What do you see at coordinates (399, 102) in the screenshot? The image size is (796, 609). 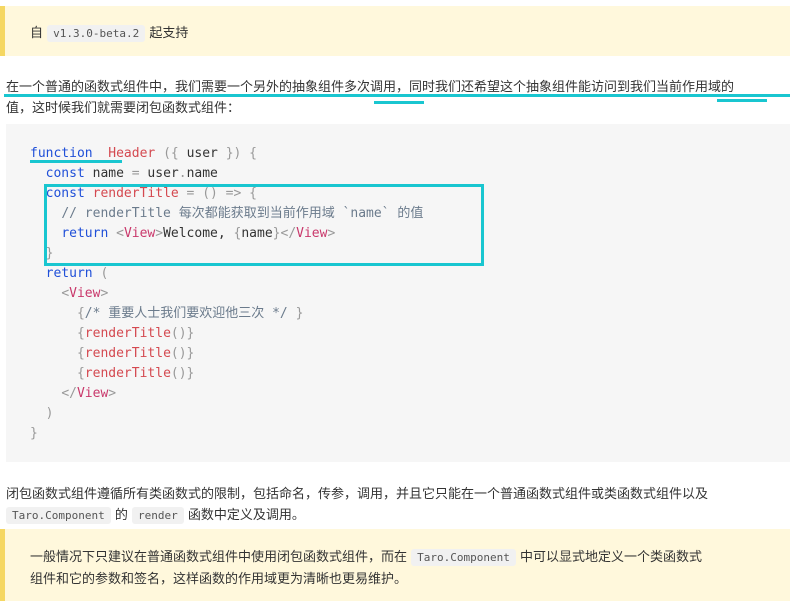 I see `highlight-underline-call` at bounding box center [399, 102].